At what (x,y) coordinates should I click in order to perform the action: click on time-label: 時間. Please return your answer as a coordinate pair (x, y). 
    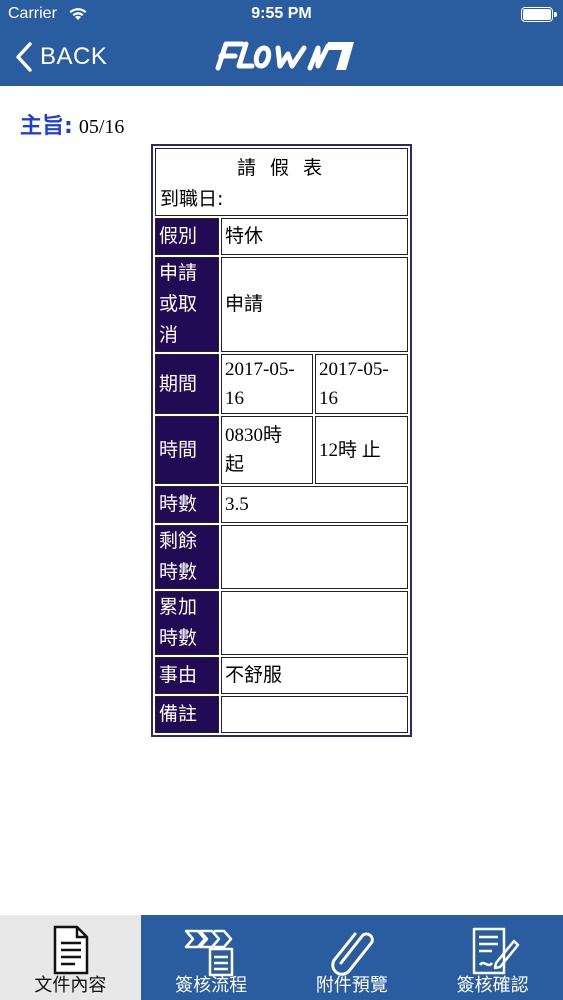
    Looking at the image, I should click on (187, 450).